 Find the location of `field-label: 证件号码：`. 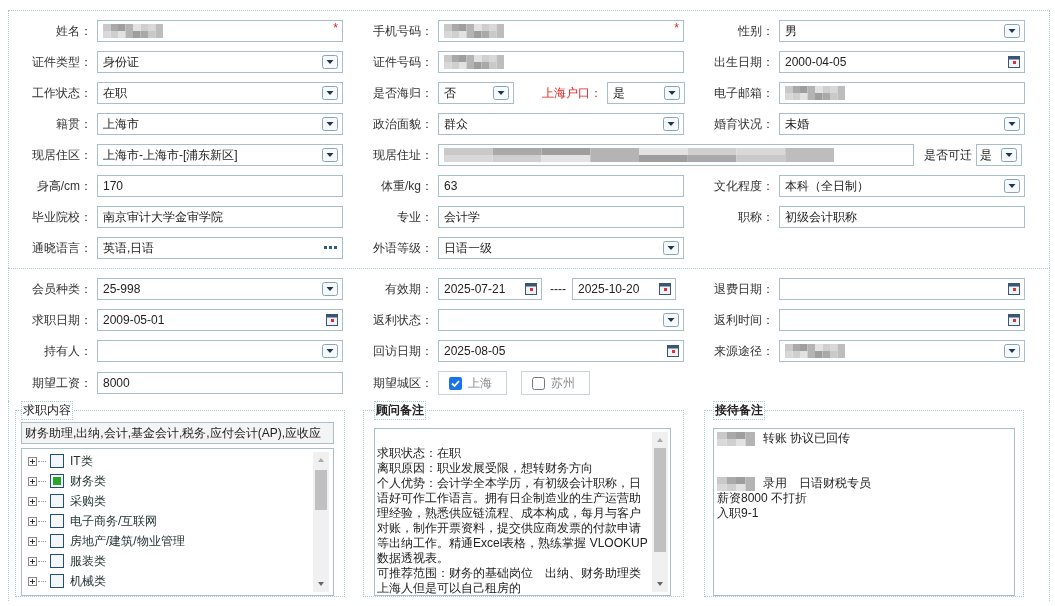

field-label: 证件号码： is located at coordinates (403, 62).